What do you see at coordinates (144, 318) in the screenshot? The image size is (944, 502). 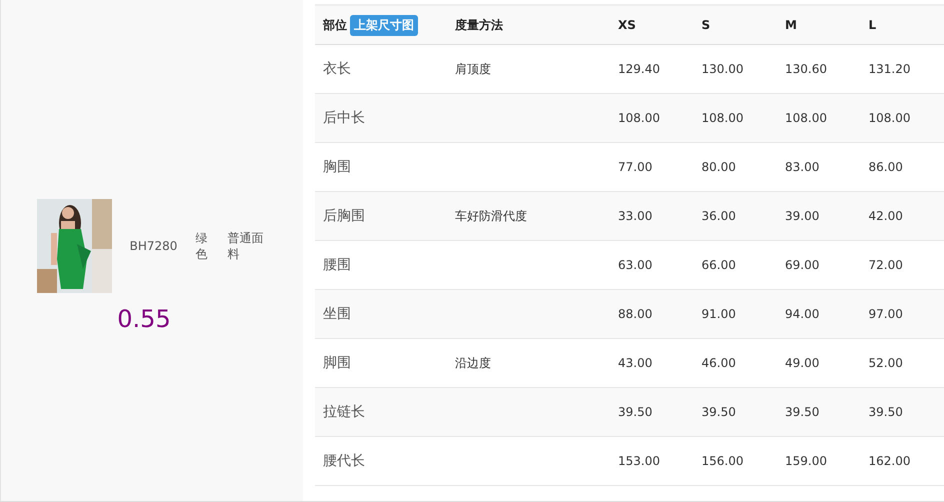 I see `ratio-value: 0.55` at bounding box center [144, 318].